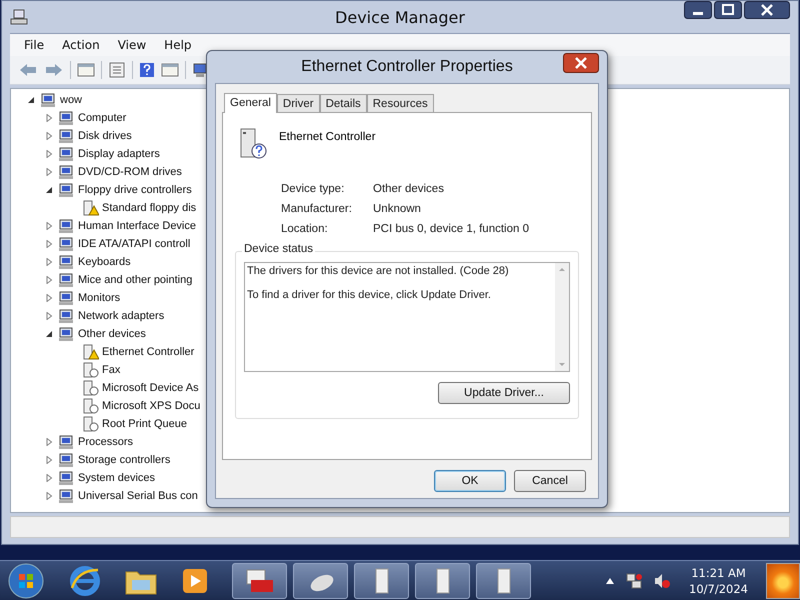 This screenshot has height=600, width=800. I want to click on clock-time: 11:21 AM, so click(718, 572).